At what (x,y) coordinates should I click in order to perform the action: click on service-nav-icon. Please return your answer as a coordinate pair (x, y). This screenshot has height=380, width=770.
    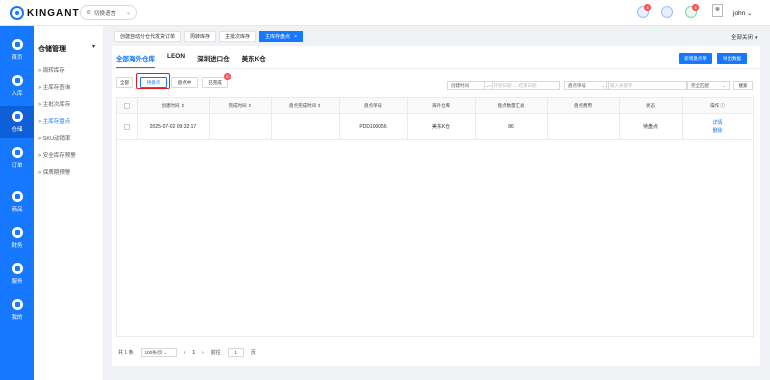
    Looking at the image, I should click on (17, 268).